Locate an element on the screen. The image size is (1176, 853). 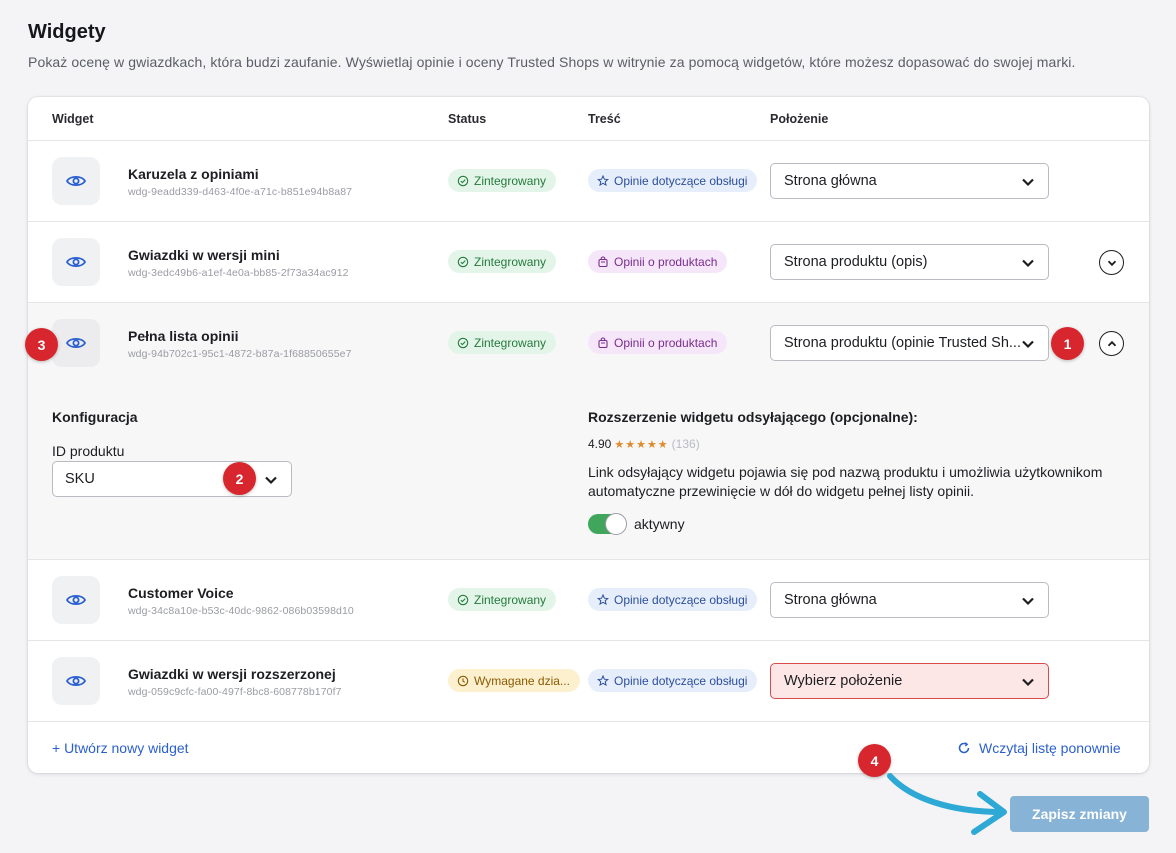
refresh-icon is located at coordinates (964, 748).